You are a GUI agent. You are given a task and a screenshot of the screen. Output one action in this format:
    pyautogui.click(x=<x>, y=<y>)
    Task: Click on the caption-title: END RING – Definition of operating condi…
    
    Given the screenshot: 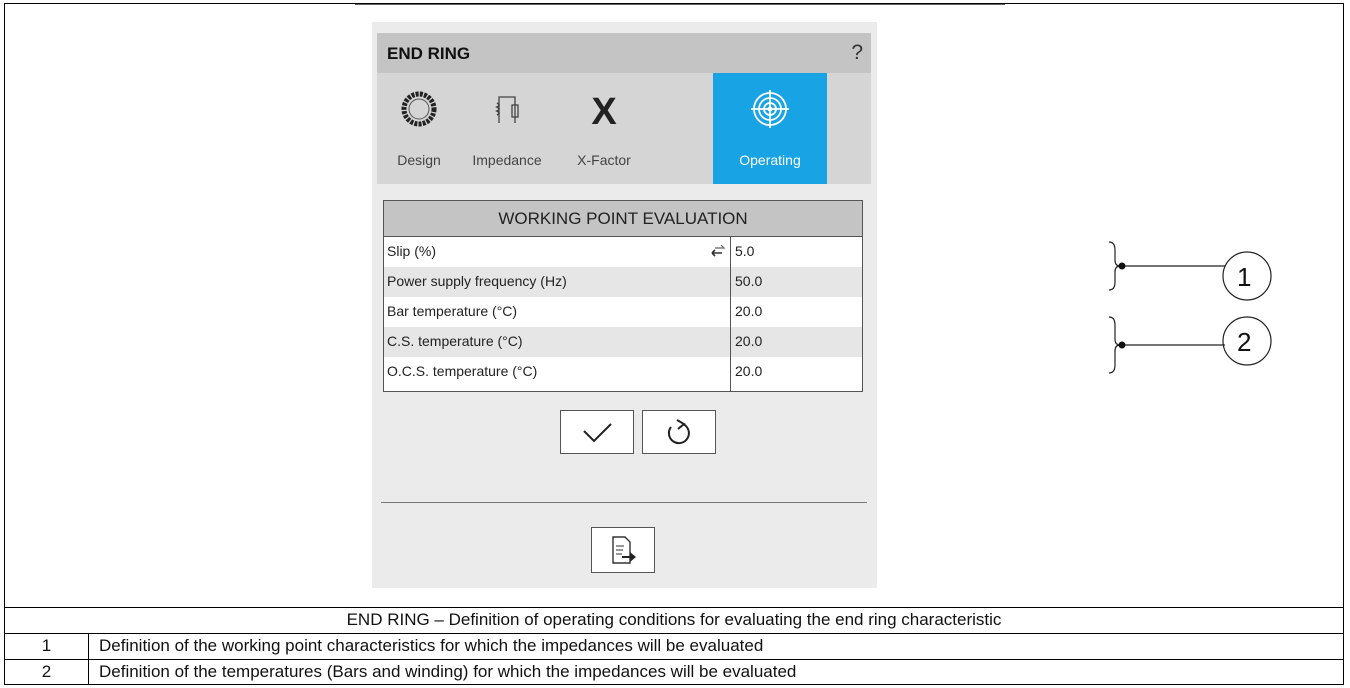 What is the action you would take?
    pyautogui.click(x=674, y=619)
    